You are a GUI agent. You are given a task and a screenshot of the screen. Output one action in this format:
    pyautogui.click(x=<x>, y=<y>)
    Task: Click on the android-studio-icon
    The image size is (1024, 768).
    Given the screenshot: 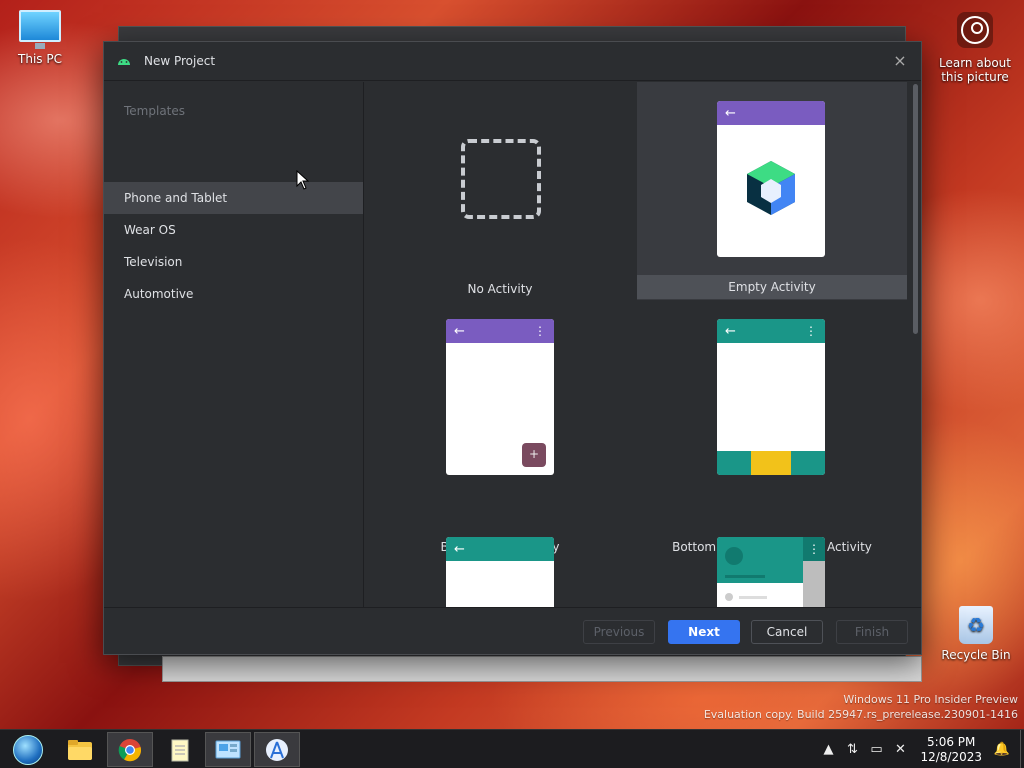 What is the action you would take?
    pyautogui.click(x=277, y=749)
    